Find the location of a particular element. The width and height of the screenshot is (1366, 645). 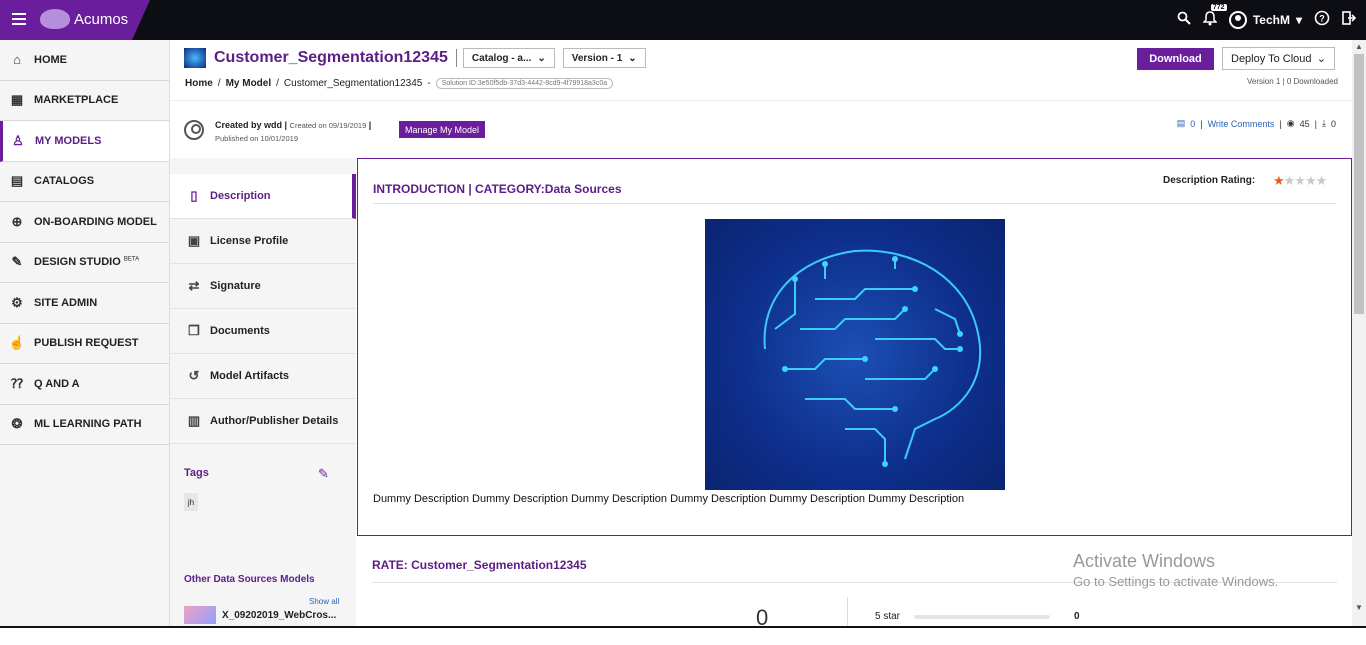

published-on: Published on 10/01/2019 is located at coordinates (256, 138).